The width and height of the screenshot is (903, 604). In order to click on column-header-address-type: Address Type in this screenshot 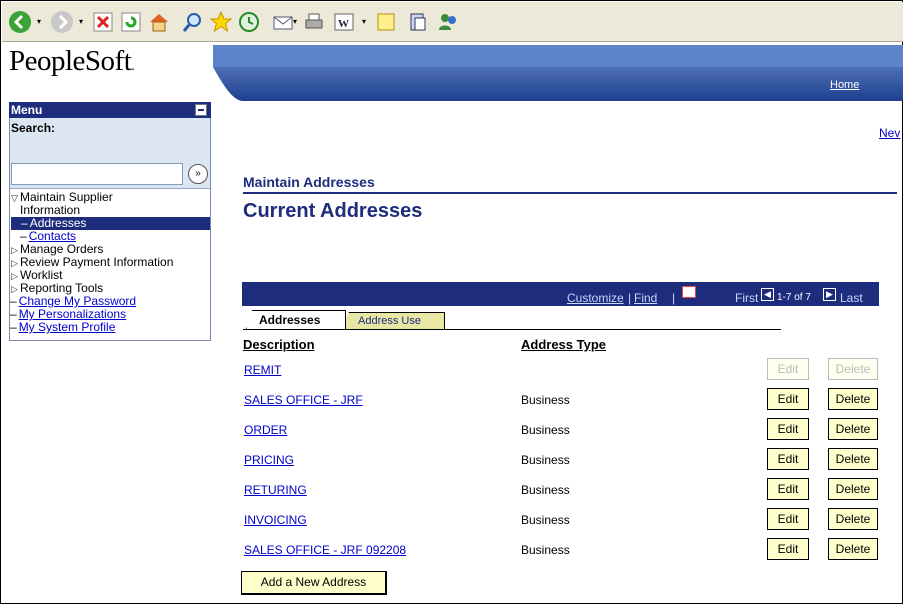, I will do `click(563, 344)`.